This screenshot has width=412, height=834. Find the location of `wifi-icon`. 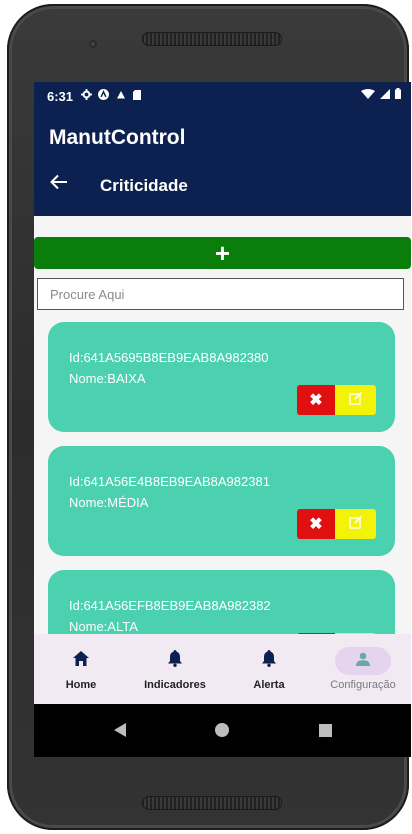

wifi-icon is located at coordinates (368, 95).